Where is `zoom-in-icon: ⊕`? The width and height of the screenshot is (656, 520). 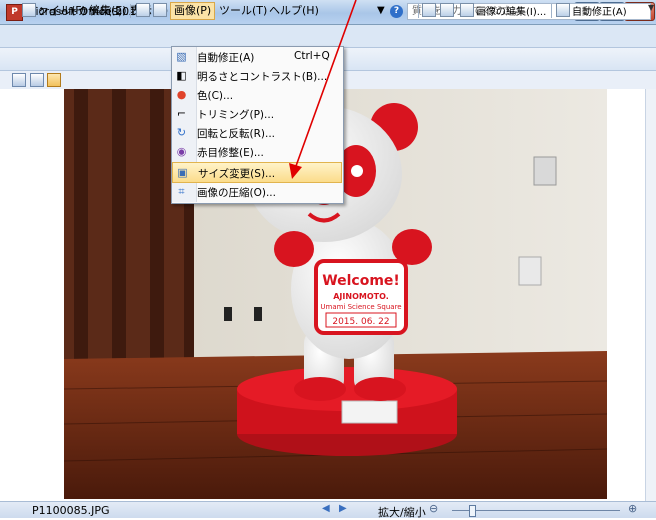 zoom-in-icon: ⊕ is located at coordinates (632, 508).